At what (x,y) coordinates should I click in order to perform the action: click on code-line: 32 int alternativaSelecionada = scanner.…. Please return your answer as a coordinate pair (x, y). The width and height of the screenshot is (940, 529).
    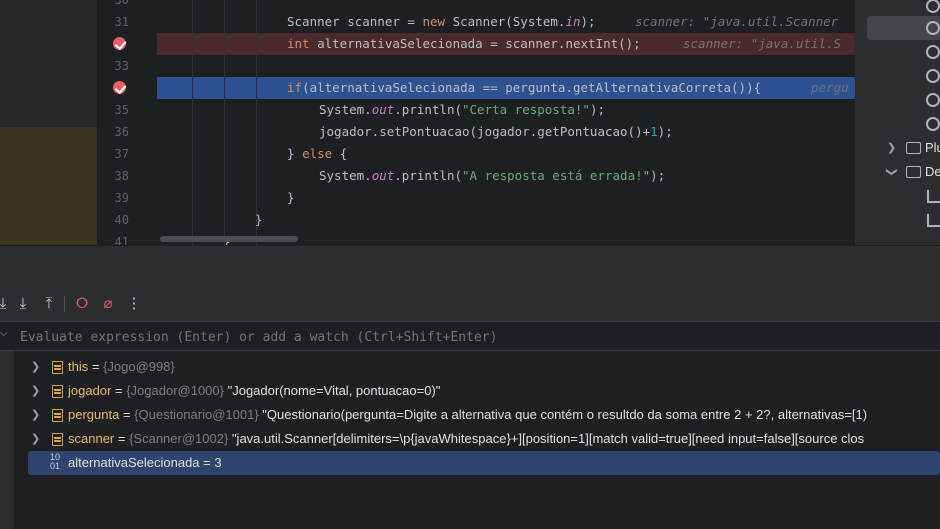
    Looking at the image, I should click on (427, 44).